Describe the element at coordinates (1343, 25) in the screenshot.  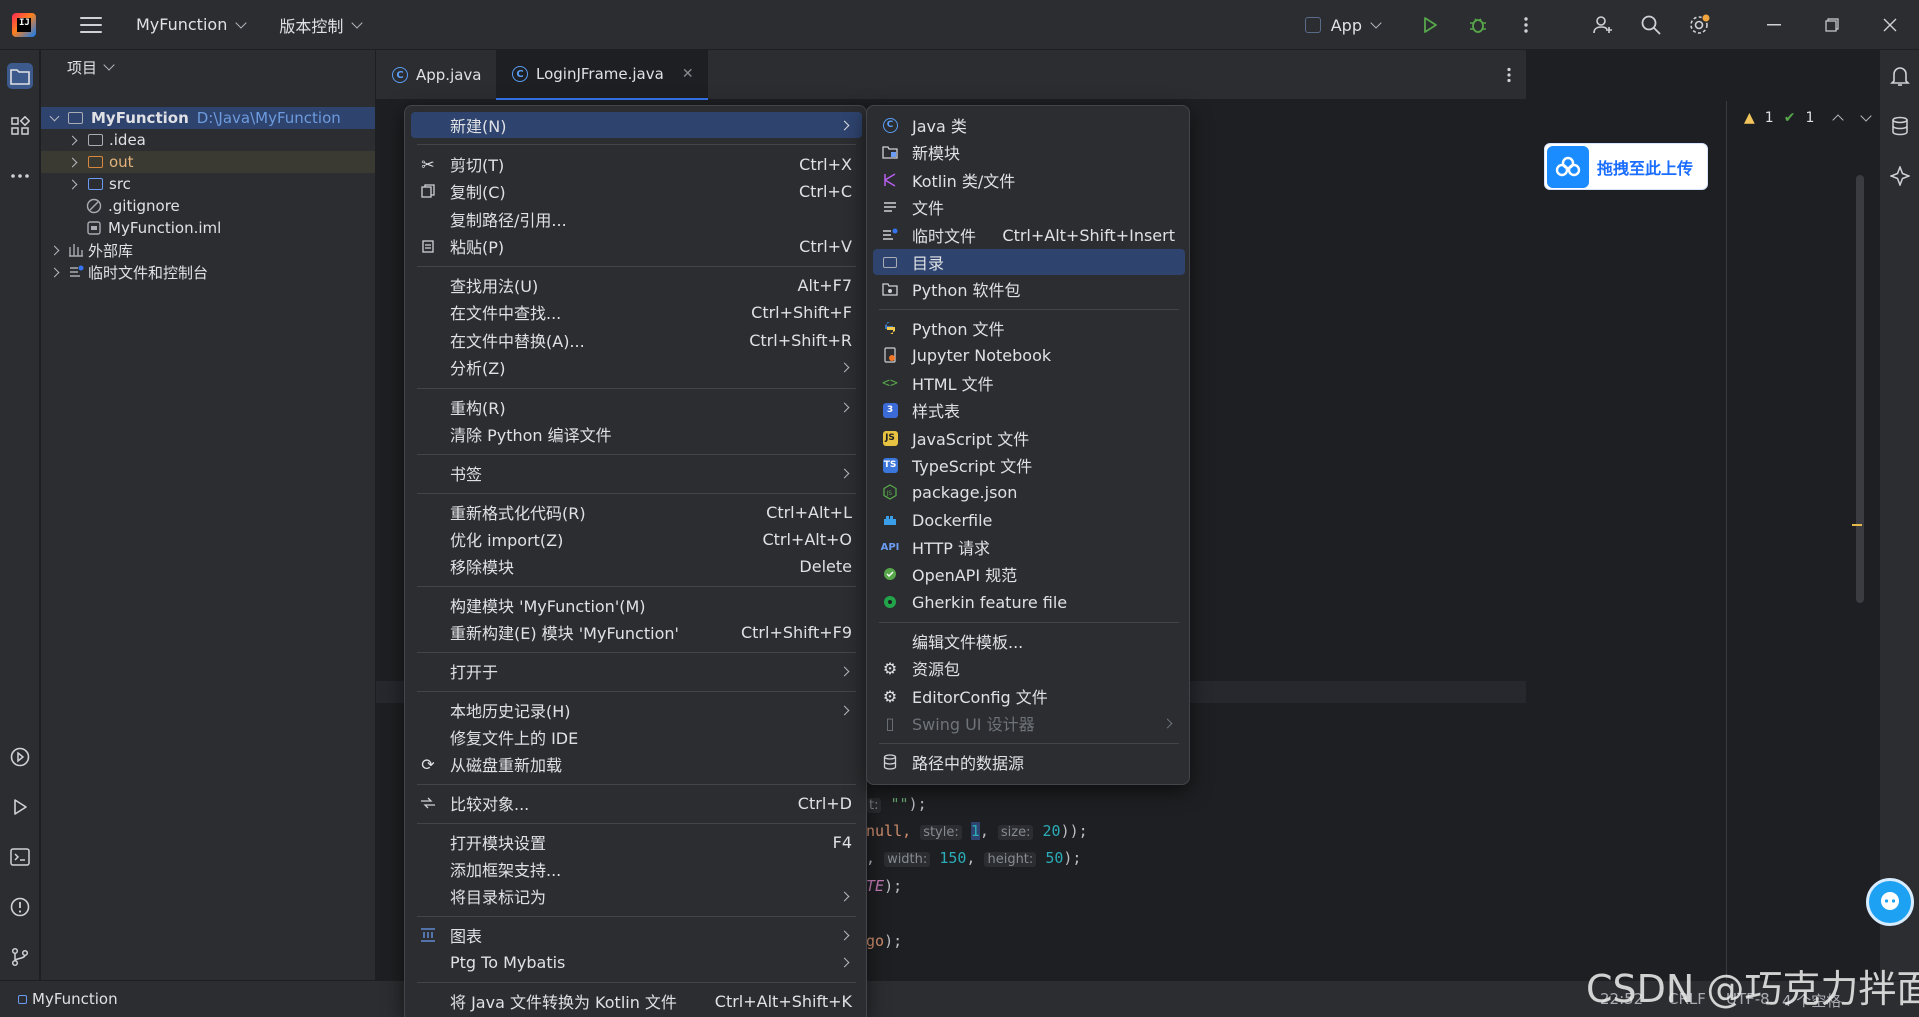
I see `run-config-selector: App` at that location.